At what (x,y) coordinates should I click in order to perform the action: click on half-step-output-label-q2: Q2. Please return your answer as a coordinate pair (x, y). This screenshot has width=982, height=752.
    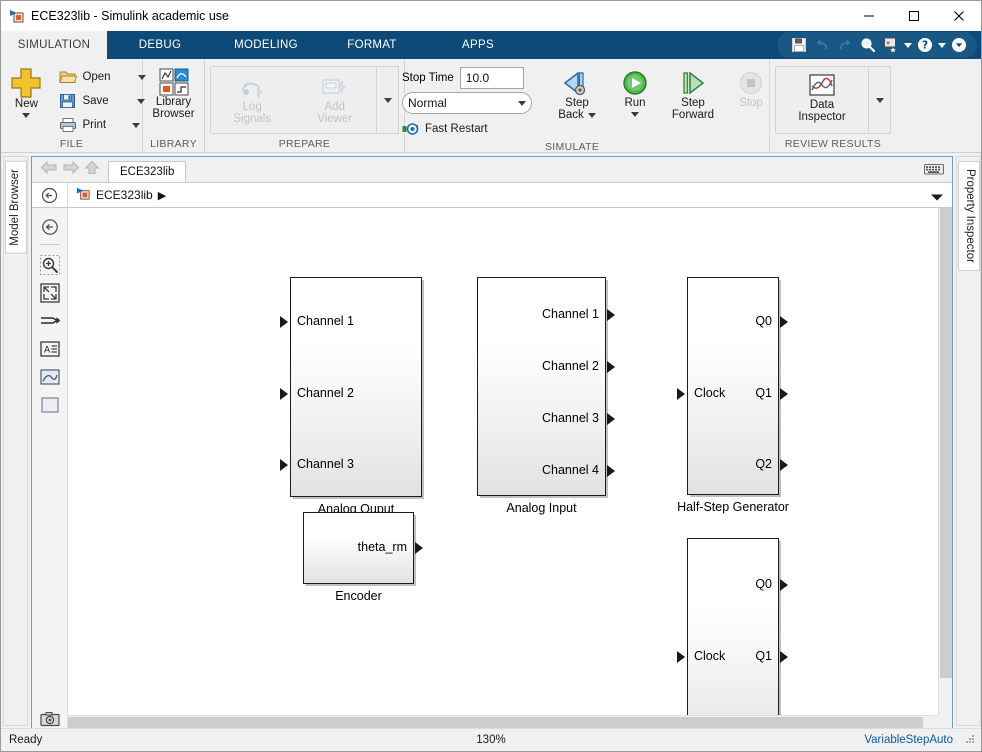
    Looking at the image, I should click on (763, 464).